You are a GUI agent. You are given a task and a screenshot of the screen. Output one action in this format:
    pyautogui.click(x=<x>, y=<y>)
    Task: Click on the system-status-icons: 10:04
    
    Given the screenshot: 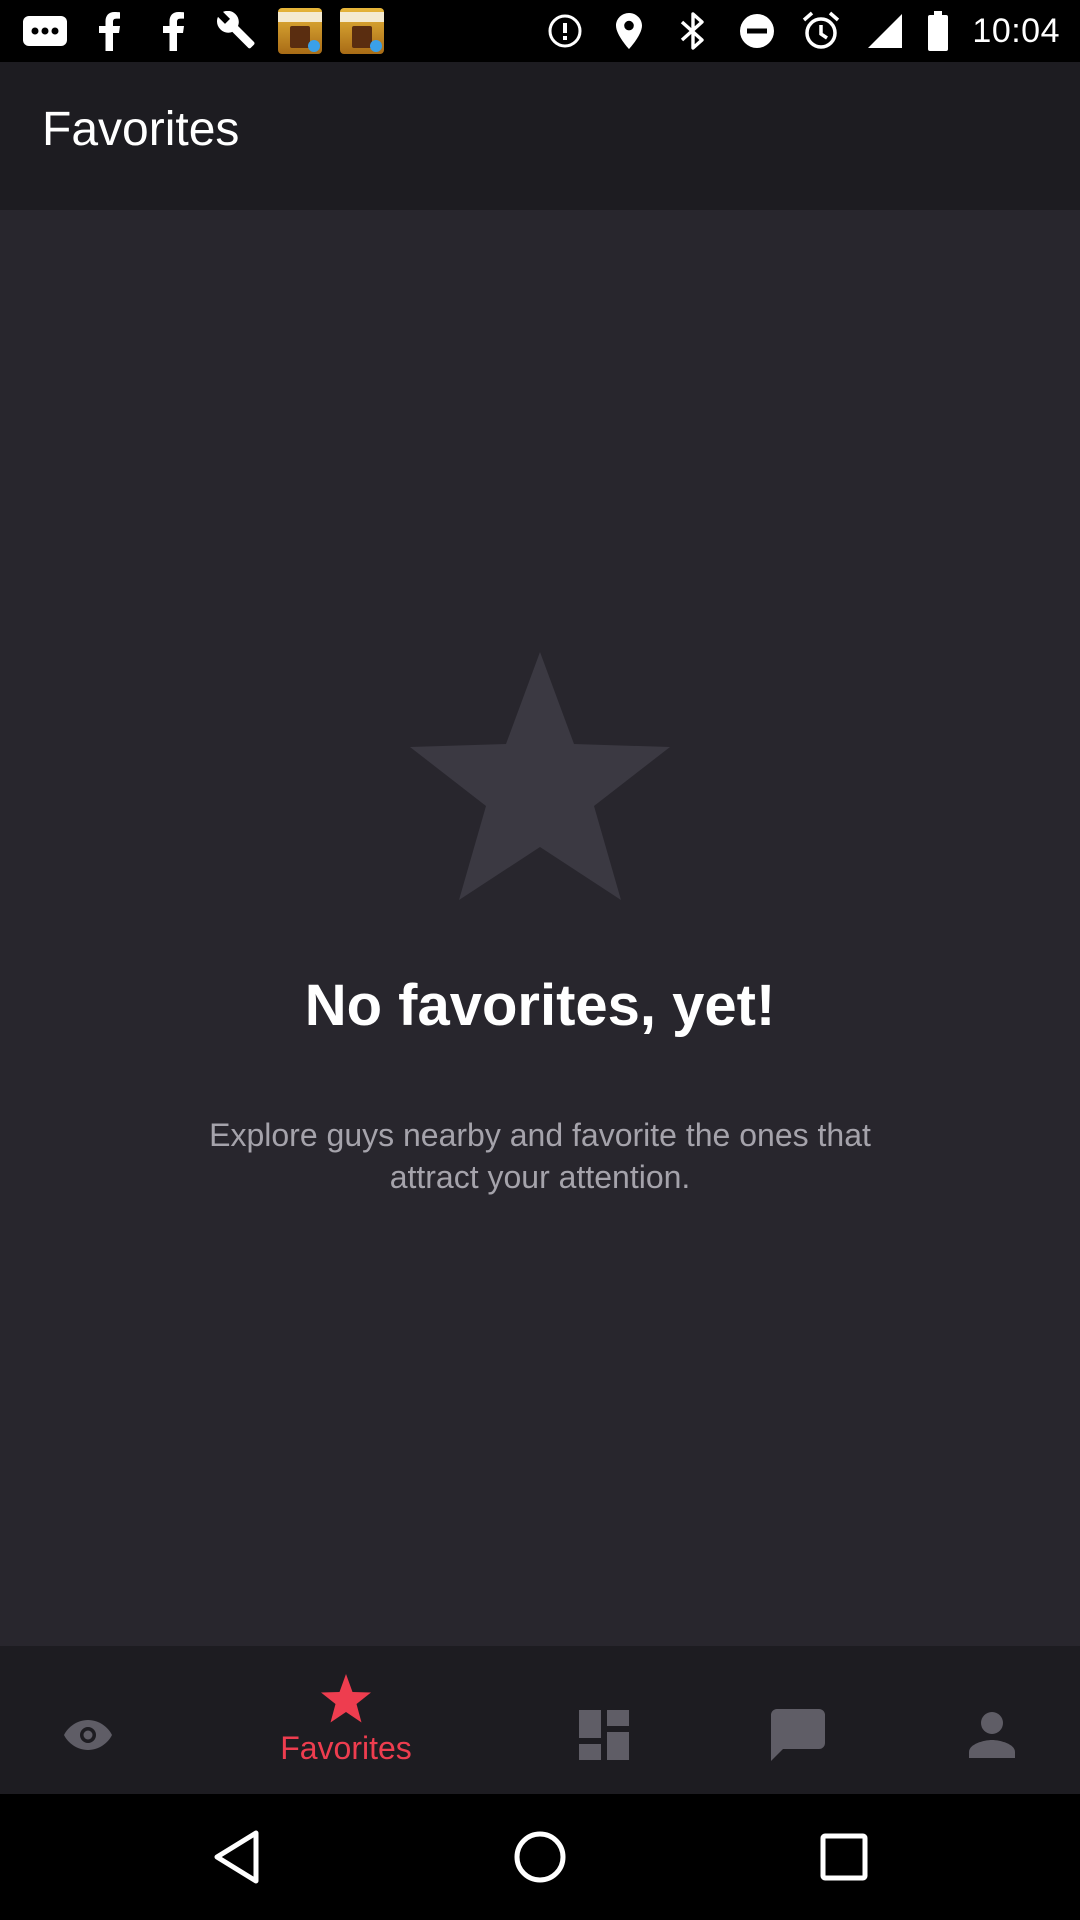 What is the action you would take?
    pyautogui.click(x=801, y=31)
    